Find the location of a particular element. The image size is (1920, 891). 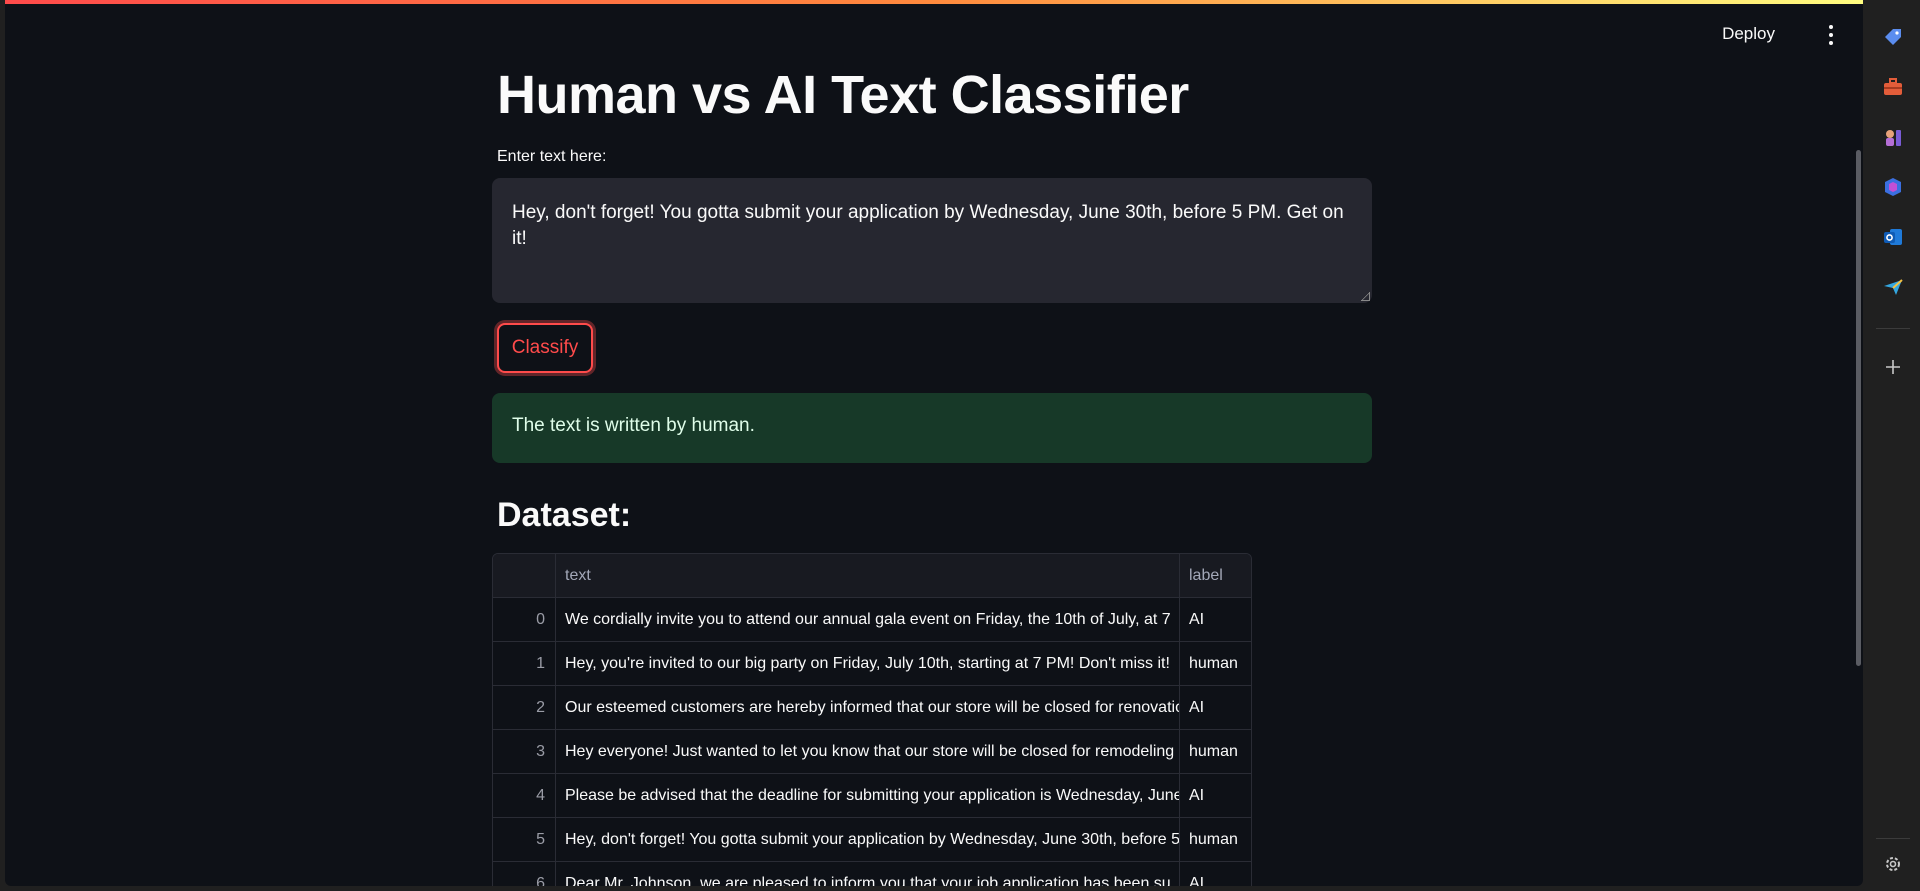

result-success-alert: The text is written by human. is located at coordinates (932, 428).